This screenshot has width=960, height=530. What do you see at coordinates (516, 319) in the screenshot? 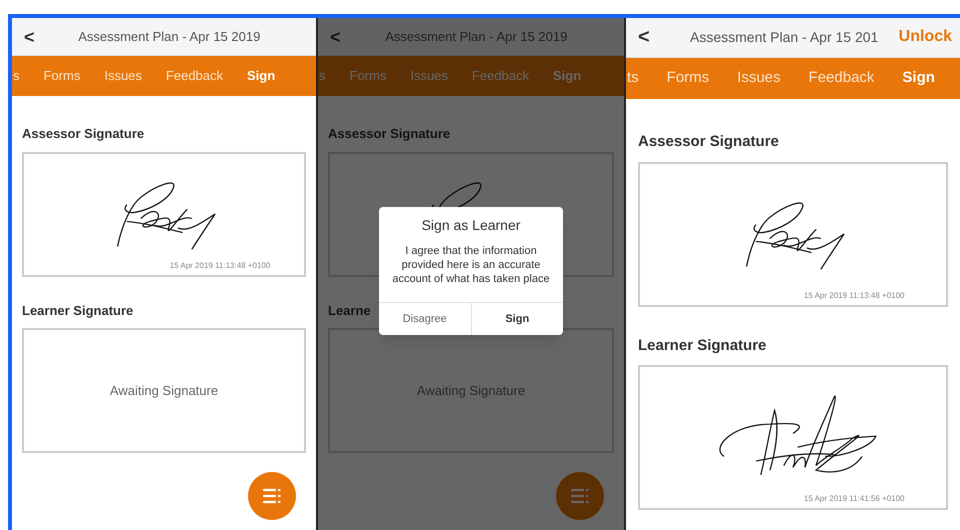
I see `dialog-button: Sign` at bounding box center [516, 319].